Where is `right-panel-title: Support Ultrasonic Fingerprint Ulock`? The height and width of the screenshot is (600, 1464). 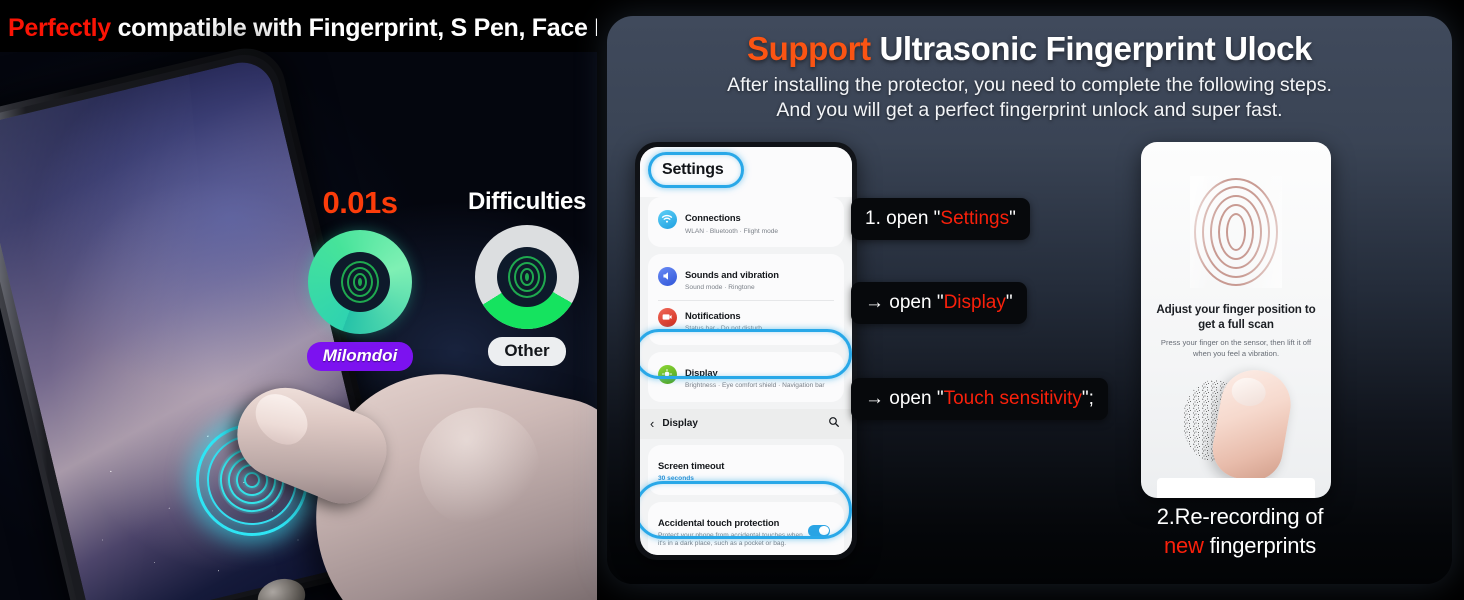
right-panel-title: Support Ultrasonic Fingerprint Ulock is located at coordinates (1029, 49).